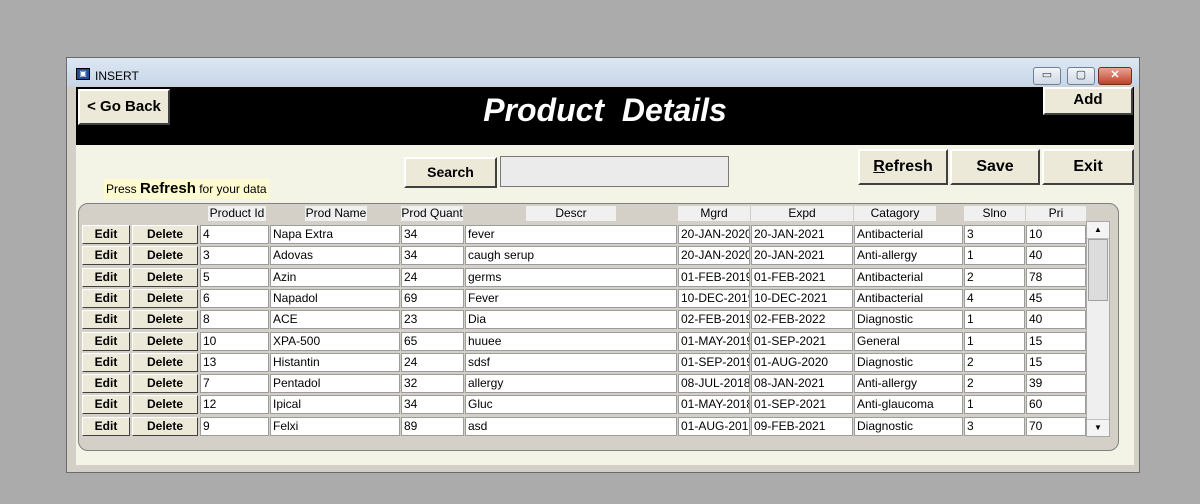  What do you see at coordinates (234, 362) in the screenshot?
I see `cell-product-id: 13` at bounding box center [234, 362].